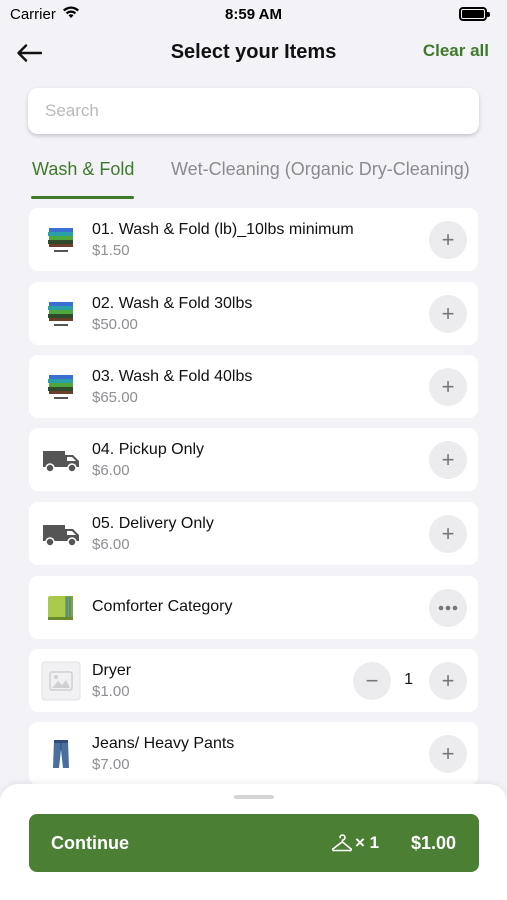 The height and width of the screenshot is (900, 507). What do you see at coordinates (163, 743) in the screenshot?
I see `item-name: Jeans/ Heavy Pants` at bounding box center [163, 743].